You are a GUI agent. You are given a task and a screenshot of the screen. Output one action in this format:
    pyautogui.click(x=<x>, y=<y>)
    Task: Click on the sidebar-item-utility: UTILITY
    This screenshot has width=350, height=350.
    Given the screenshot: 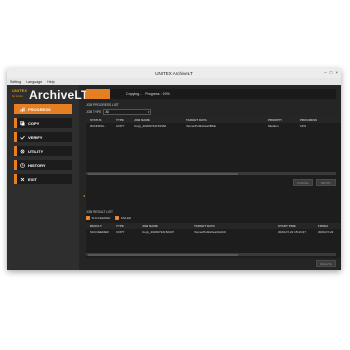 What is the action you would take?
    pyautogui.click(x=43, y=151)
    